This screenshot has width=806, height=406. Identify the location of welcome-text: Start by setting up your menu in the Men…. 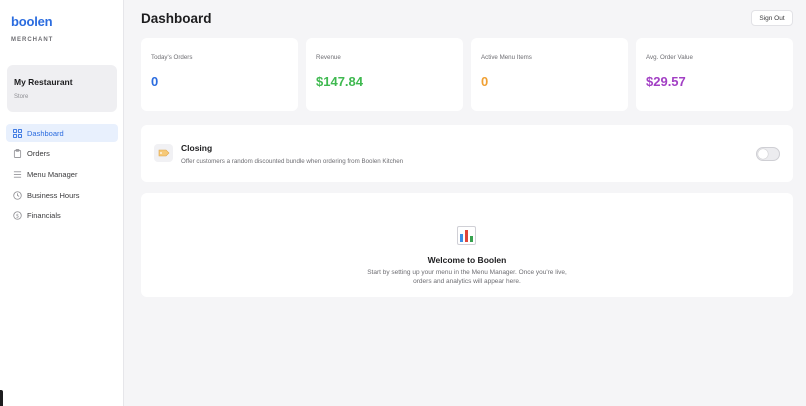
(467, 277).